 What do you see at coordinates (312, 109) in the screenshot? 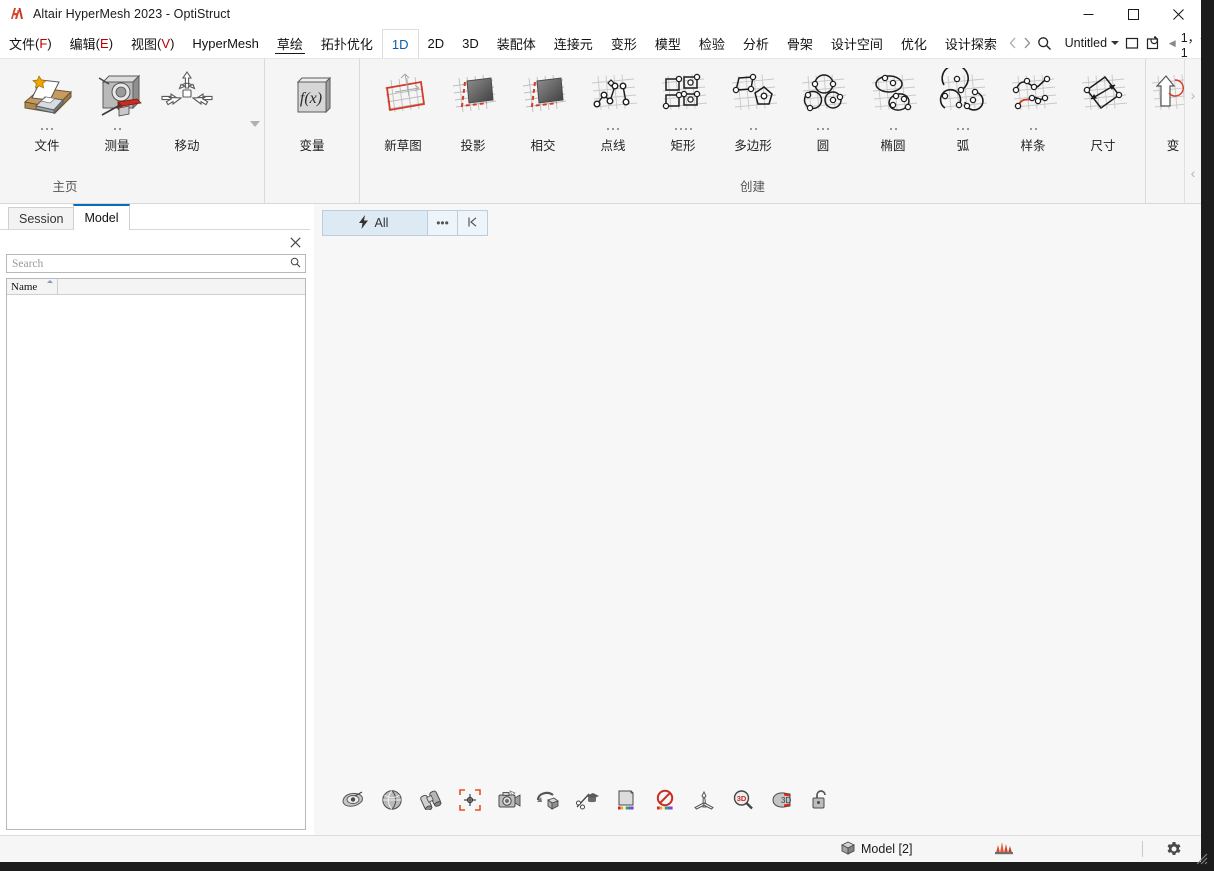
I see `ribbon-button-variable: f(x) 变量` at bounding box center [312, 109].